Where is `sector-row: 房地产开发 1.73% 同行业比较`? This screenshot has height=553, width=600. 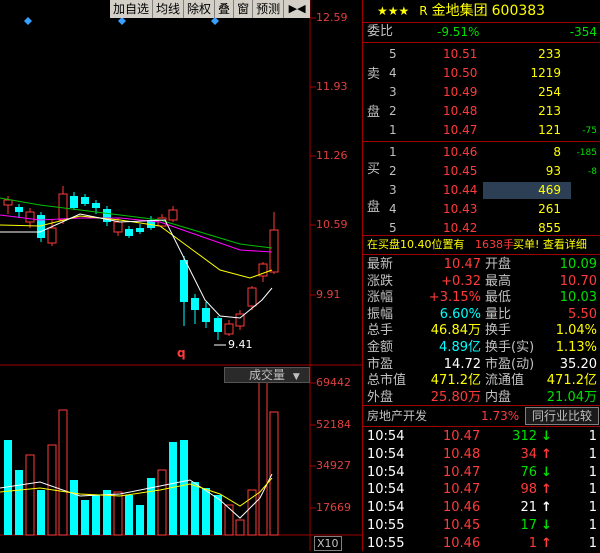 sector-row: 房地产开发 1.73% 同行业比较 is located at coordinates (481, 416).